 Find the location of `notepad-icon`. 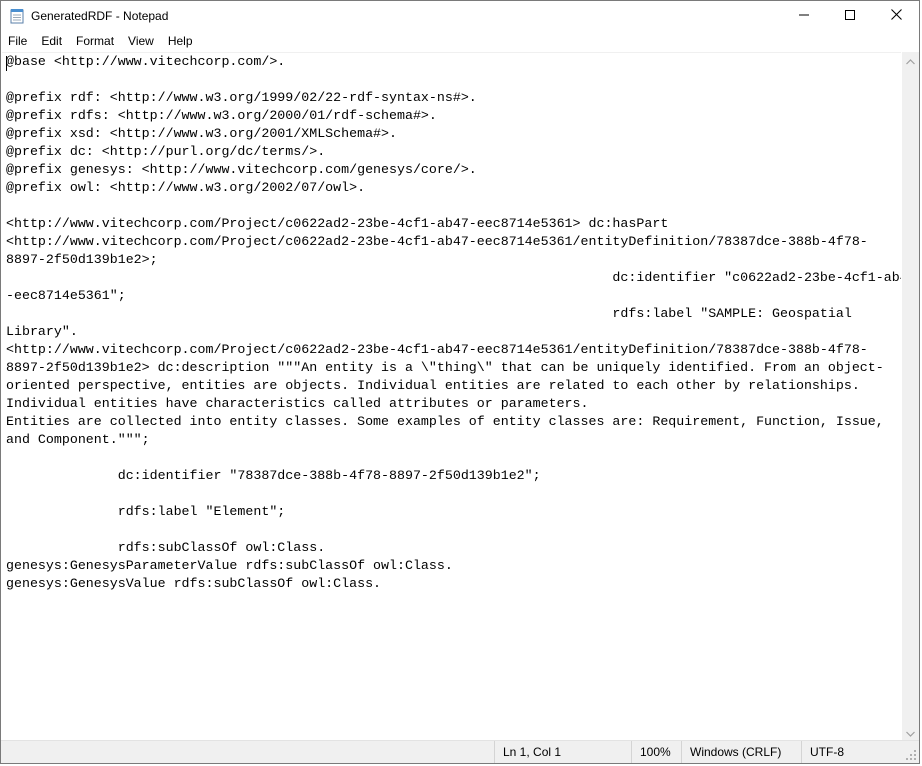

notepad-icon is located at coordinates (17, 16).